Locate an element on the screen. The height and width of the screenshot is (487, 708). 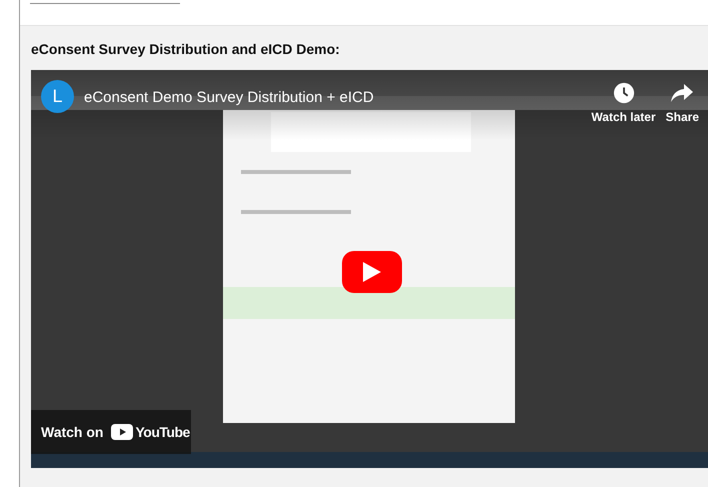
play-icon is located at coordinates (372, 272).